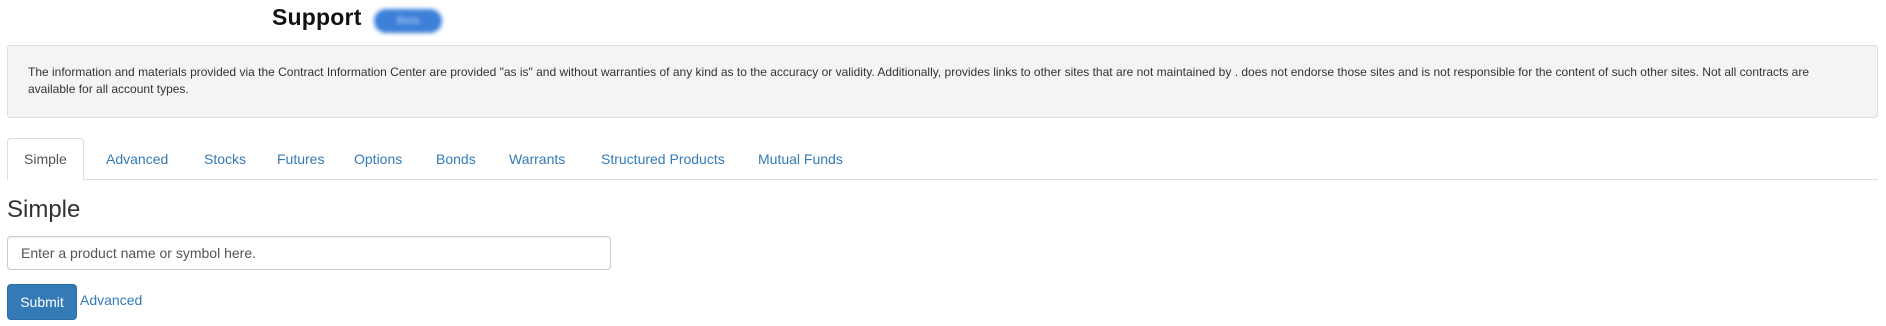 The image size is (1886, 326). What do you see at coordinates (800, 159) in the screenshot?
I see `tab-mutual-funds: Mutual Funds` at bounding box center [800, 159].